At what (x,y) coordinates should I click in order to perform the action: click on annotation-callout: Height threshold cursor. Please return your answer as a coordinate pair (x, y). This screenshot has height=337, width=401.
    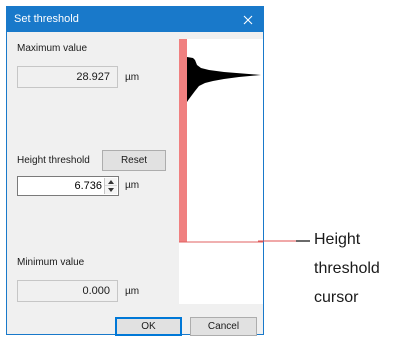
    Looking at the image, I should click on (347, 268).